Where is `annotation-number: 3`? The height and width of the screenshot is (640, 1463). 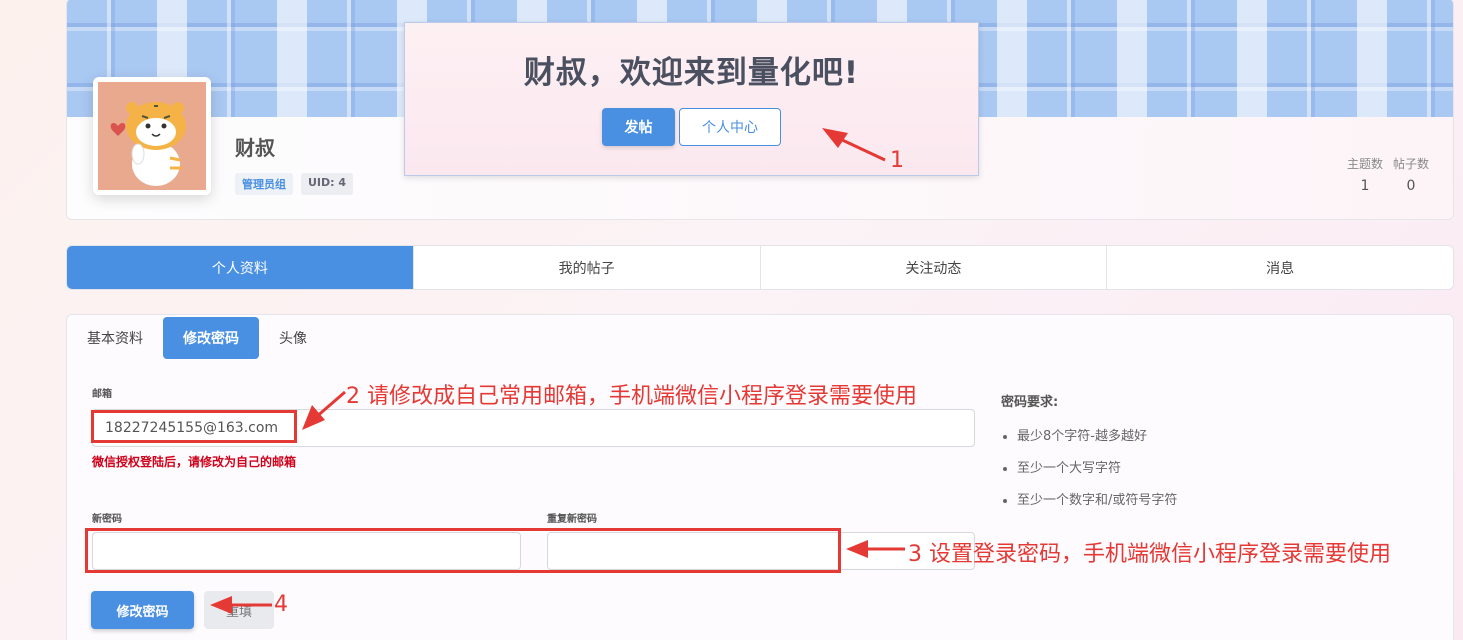 annotation-number: 3 is located at coordinates (915, 554).